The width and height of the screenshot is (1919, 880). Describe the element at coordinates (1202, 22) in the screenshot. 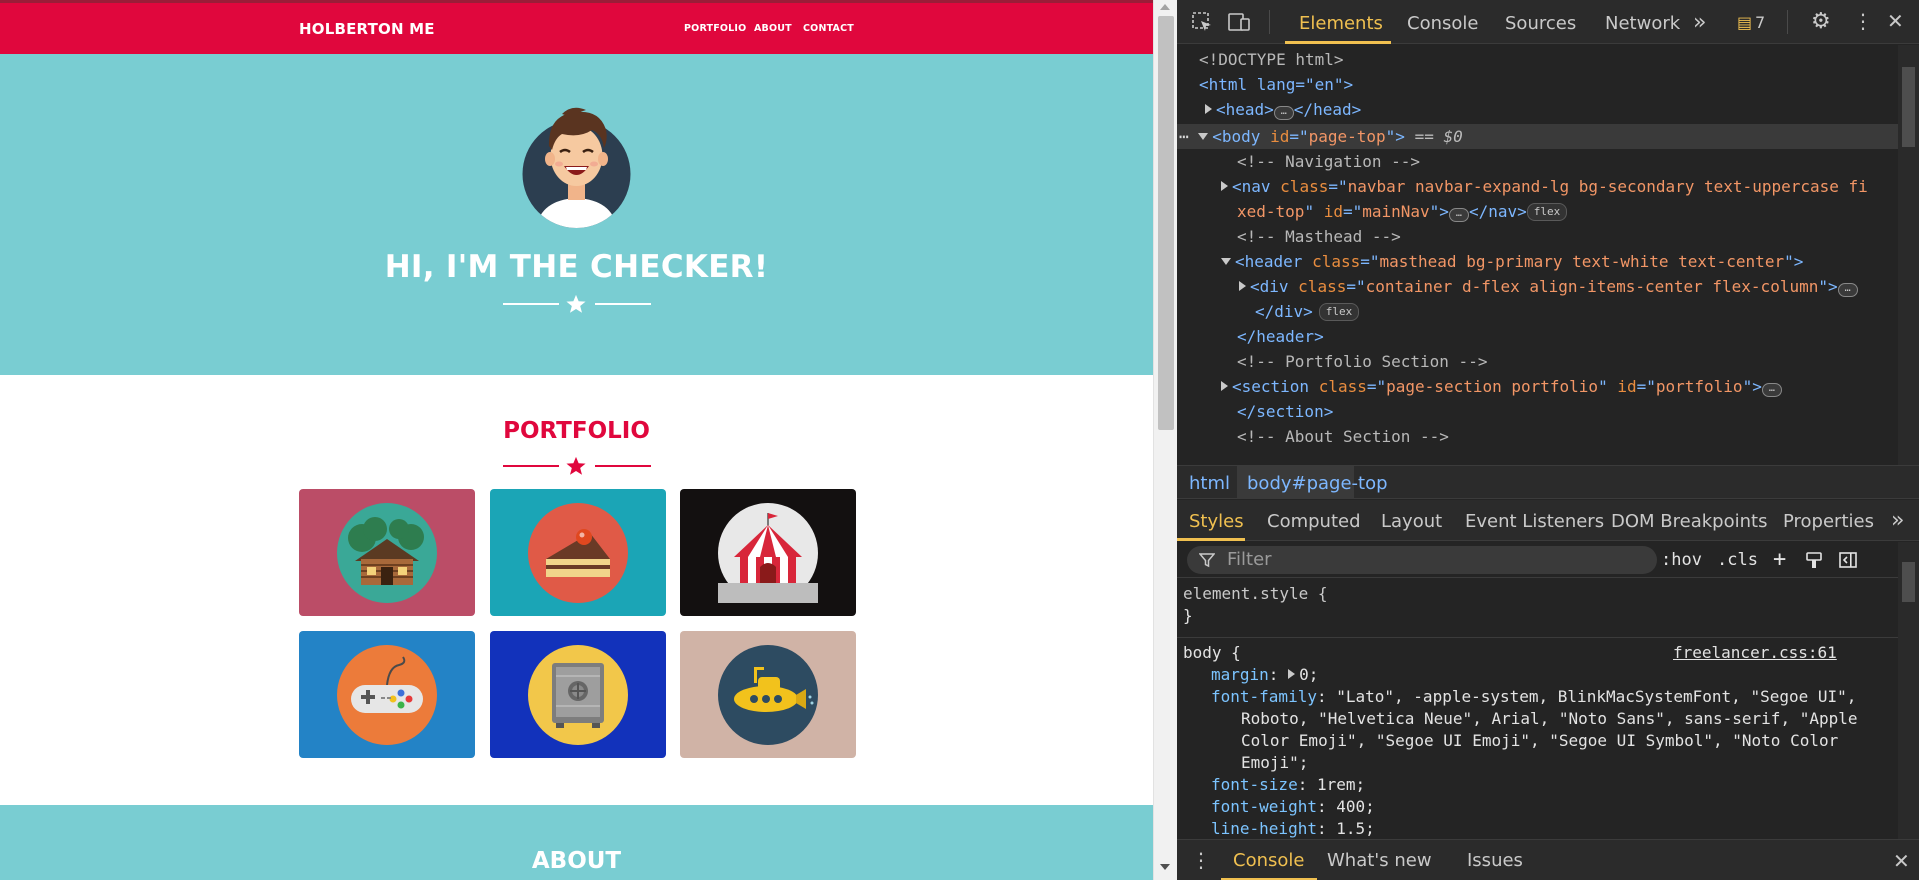

I see `inspect-element-icon` at that location.